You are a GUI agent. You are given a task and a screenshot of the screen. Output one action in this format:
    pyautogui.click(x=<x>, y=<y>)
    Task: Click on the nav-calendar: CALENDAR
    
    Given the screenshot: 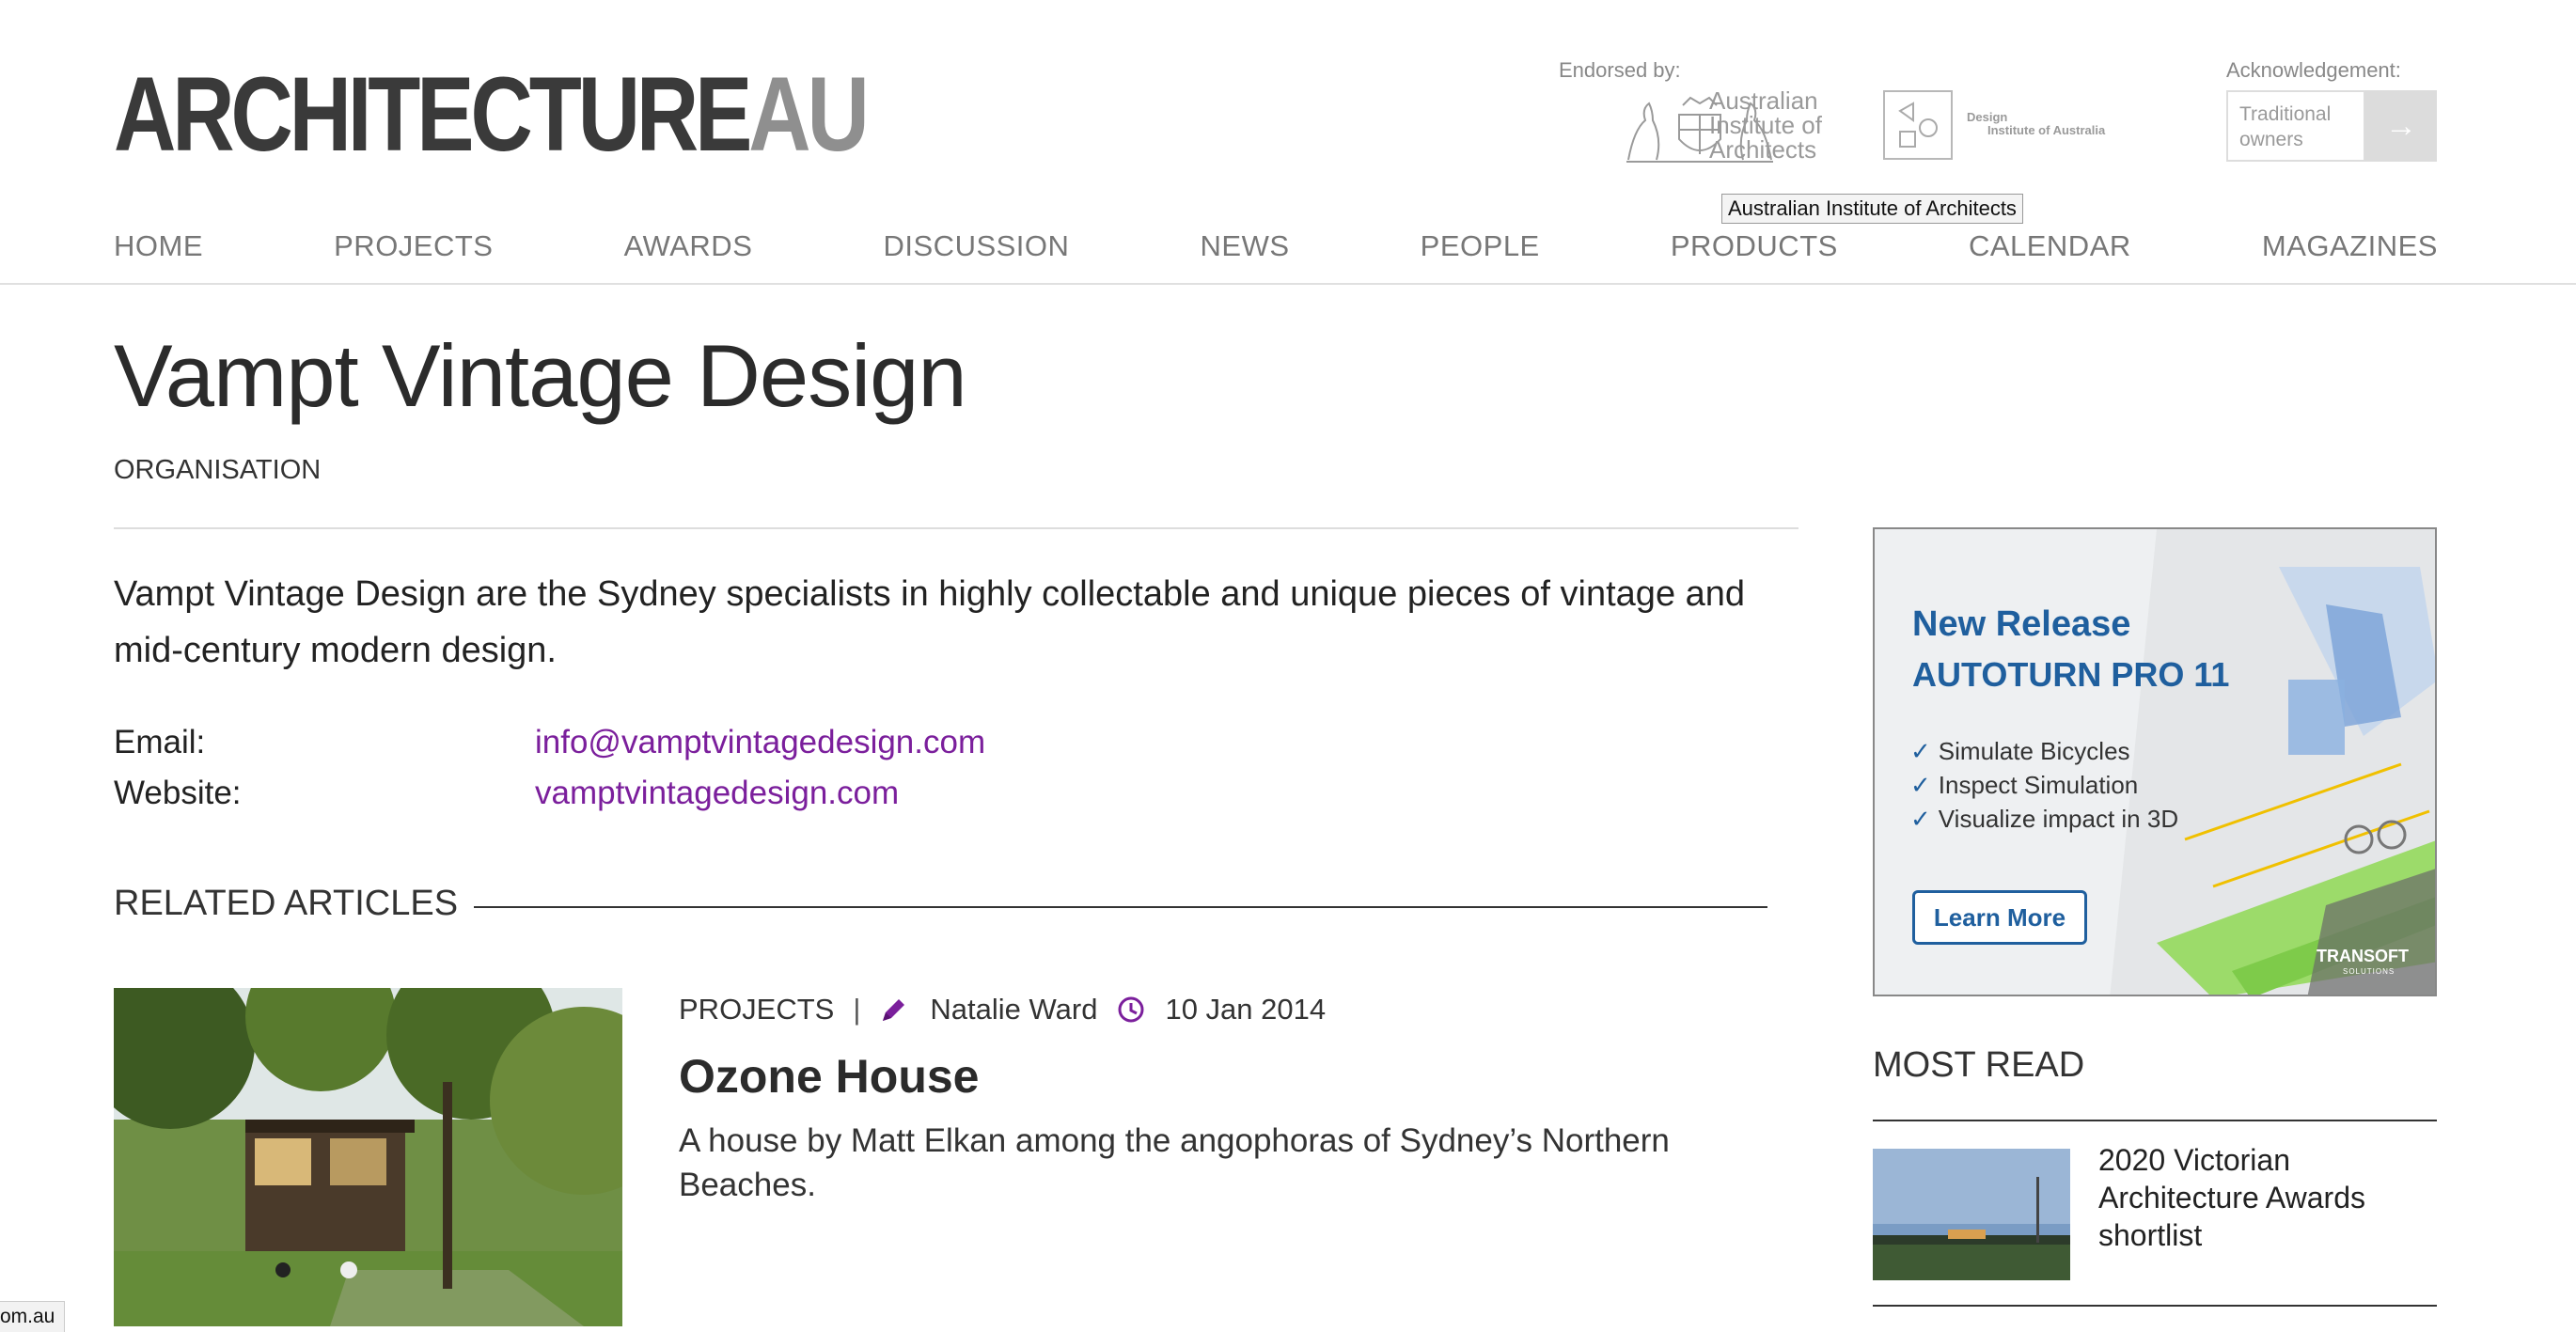 What is the action you would take?
    pyautogui.click(x=2050, y=246)
    